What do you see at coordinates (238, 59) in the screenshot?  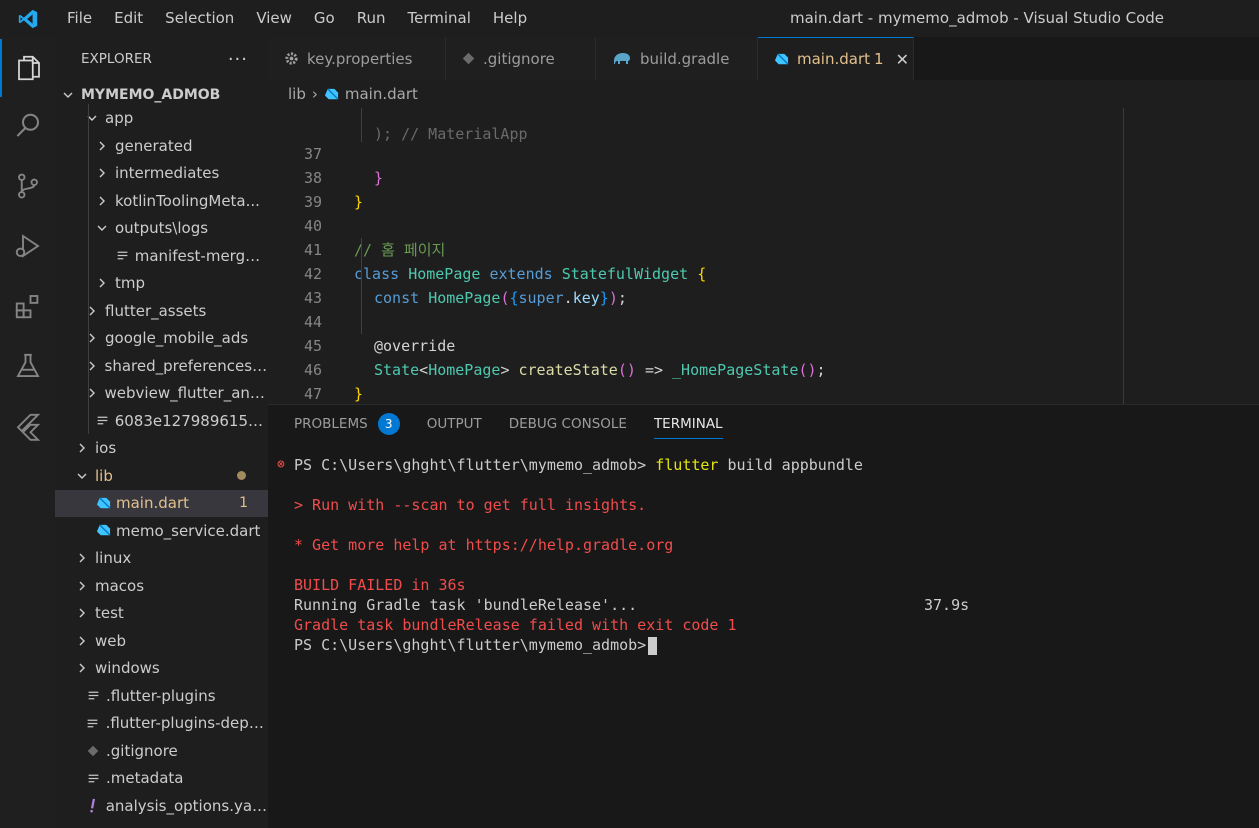 I see `more-actions-icon: ···` at bounding box center [238, 59].